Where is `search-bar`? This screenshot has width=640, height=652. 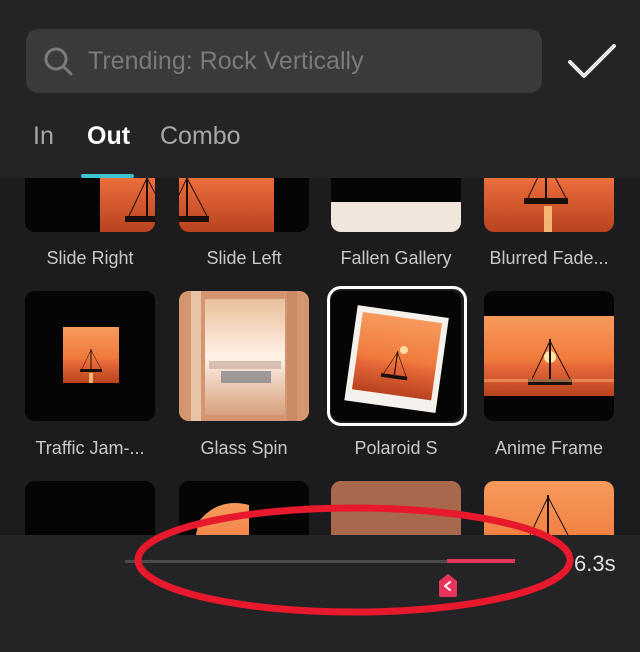 search-bar is located at coordinates (284, 61).